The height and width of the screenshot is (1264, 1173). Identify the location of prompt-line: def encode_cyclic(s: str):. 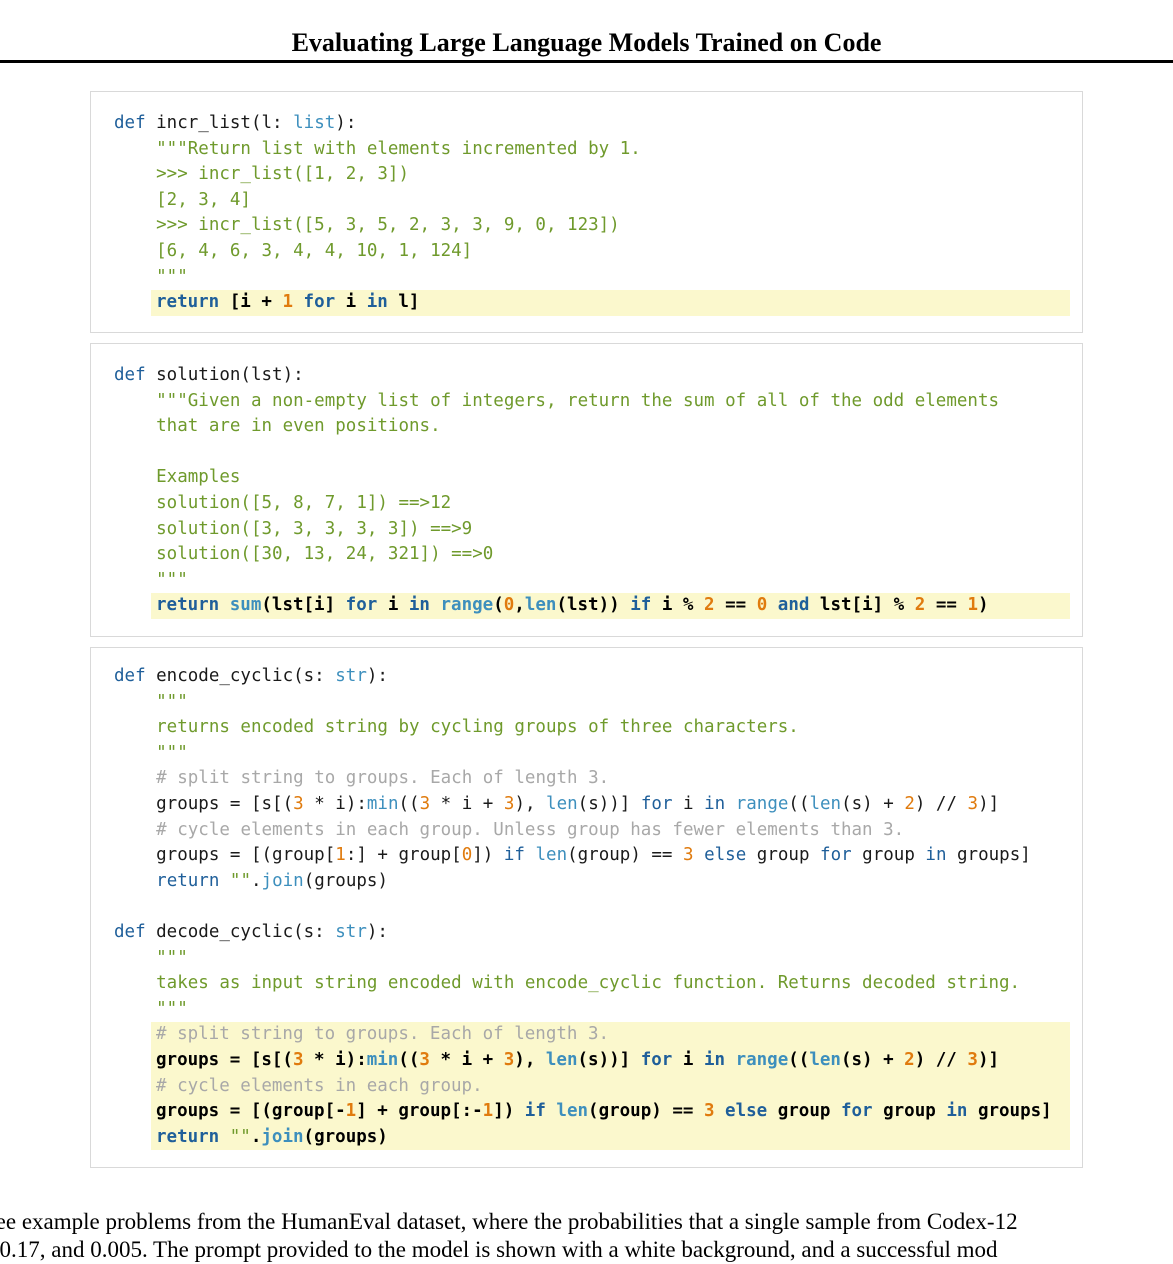
(251, 676).